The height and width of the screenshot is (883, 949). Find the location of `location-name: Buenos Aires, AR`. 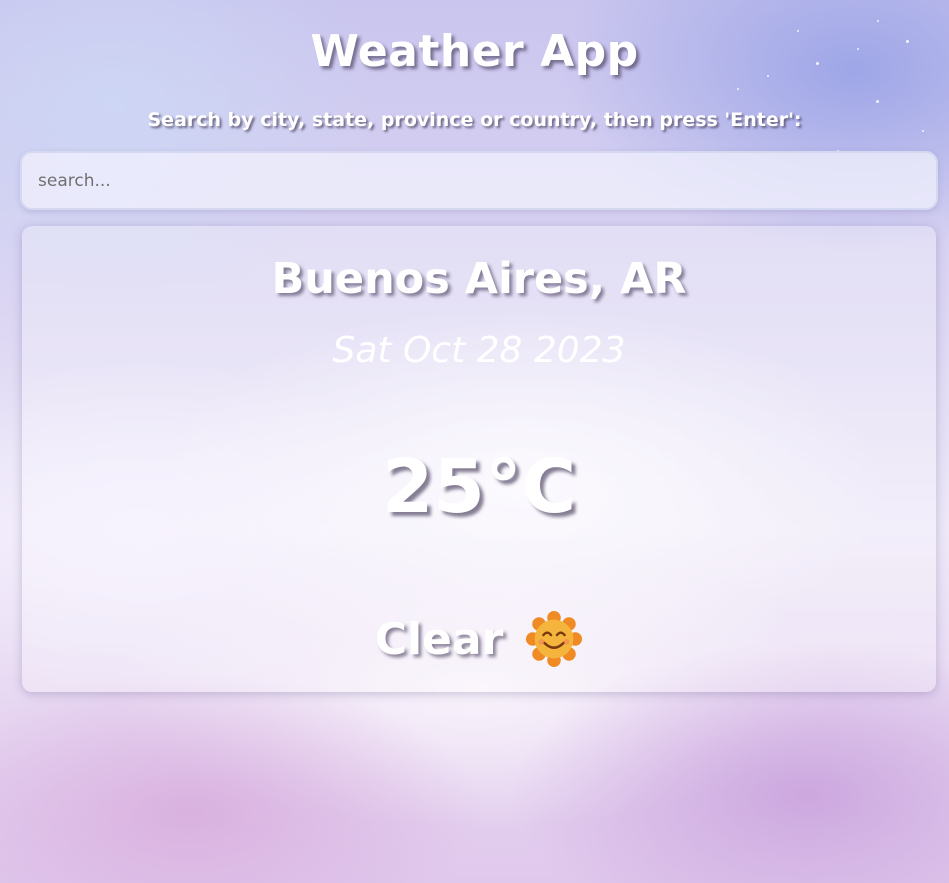

location-name: Buenos Aires, AR is located at coordinates (479, 279).